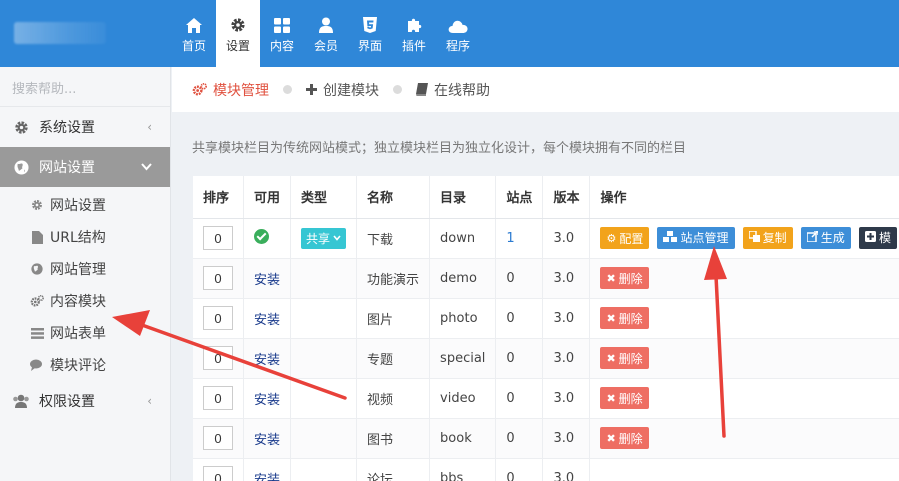  Describe the element at coordinates (812, 237) in the screenshot. I see `external-link-icon` at that location.